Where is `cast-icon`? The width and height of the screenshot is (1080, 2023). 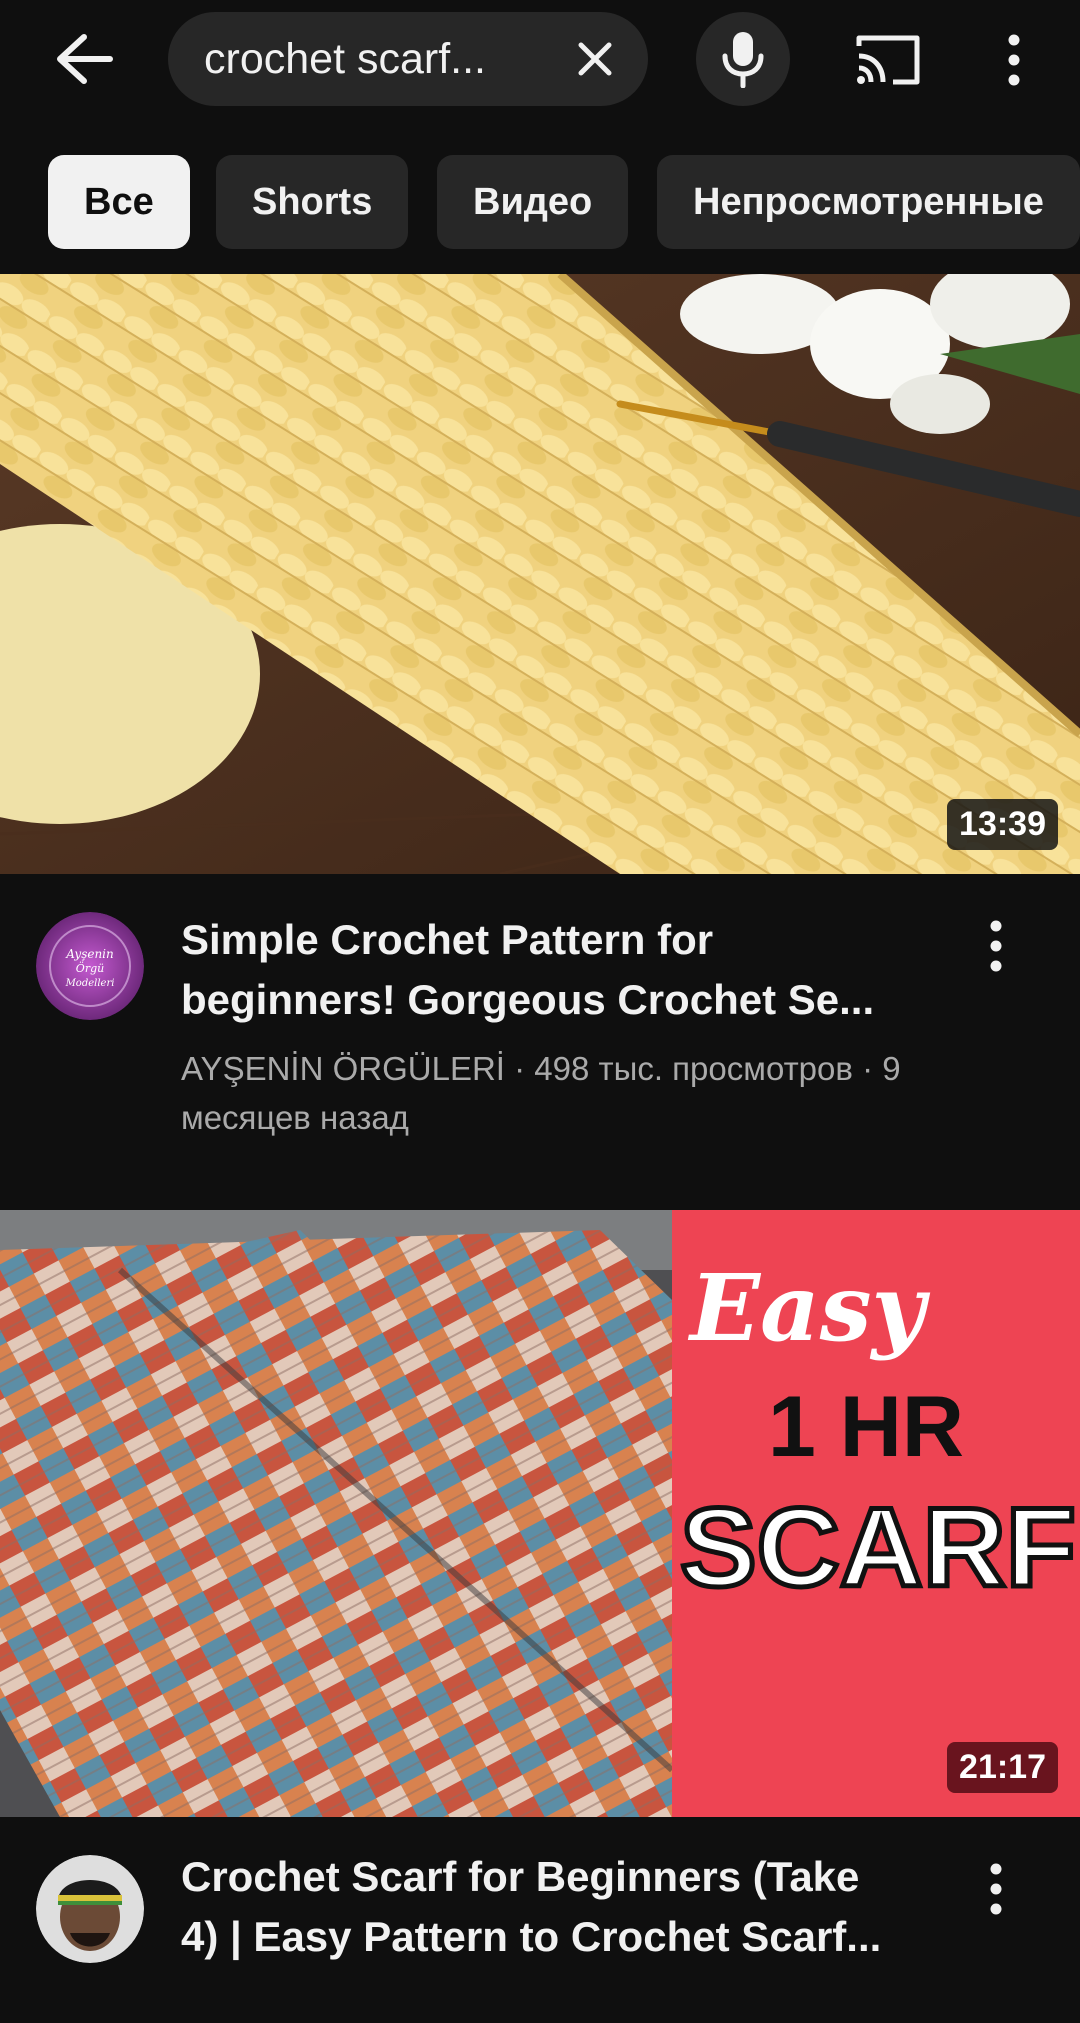 cast-icon is located at coordinates (888, 60).